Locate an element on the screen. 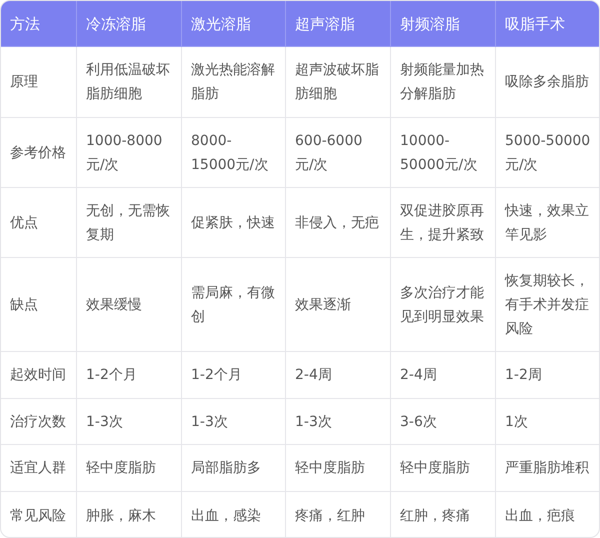 The width and height of the screenshot is (600, 538). table-cell-text: 快速，效果立竿见影 is located at coordinates (547, 223).